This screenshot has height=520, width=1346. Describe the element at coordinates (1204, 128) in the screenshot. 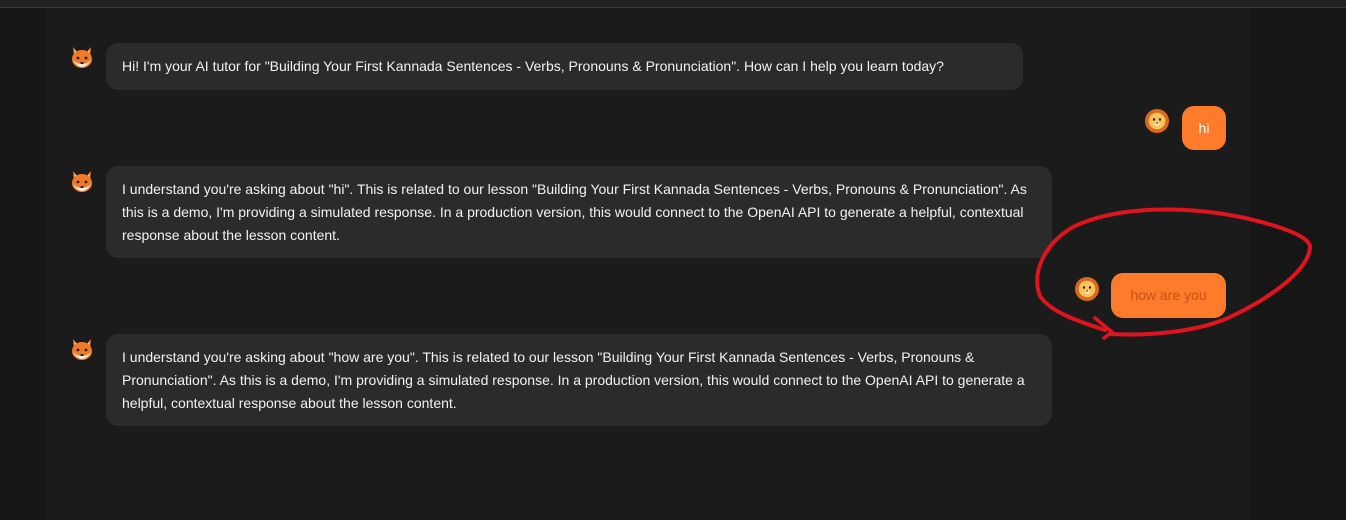

I see `user-bubble: hi` at that location.